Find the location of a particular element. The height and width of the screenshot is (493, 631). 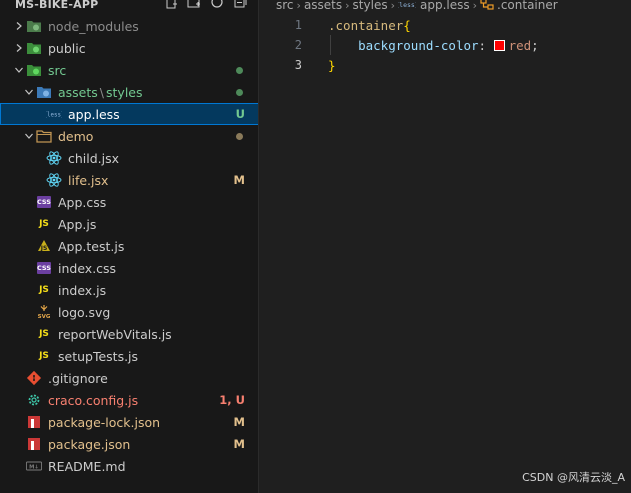

code-line: 2 background-color: red; is located at coordinates (445, 45).